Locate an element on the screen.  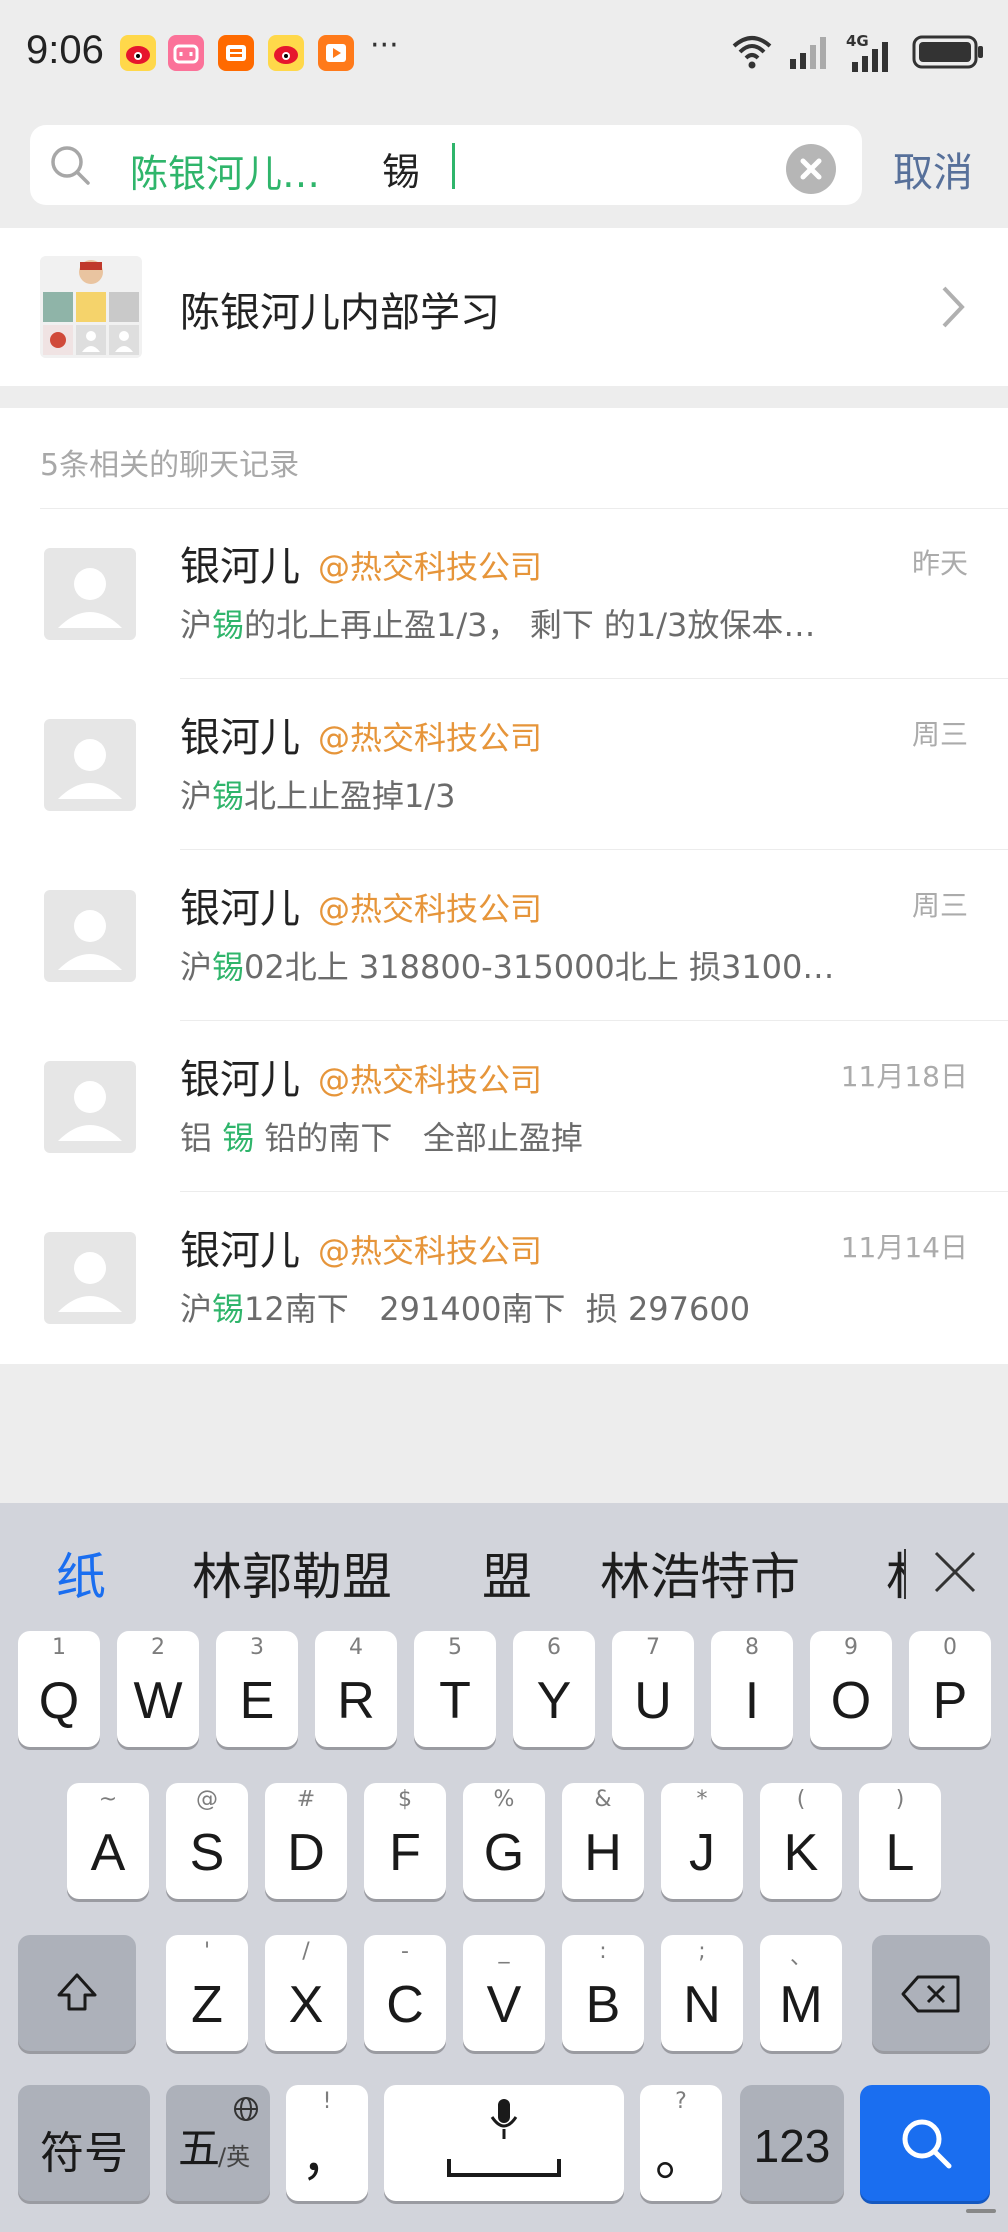
app-icon is located at coordinates (336, 53).